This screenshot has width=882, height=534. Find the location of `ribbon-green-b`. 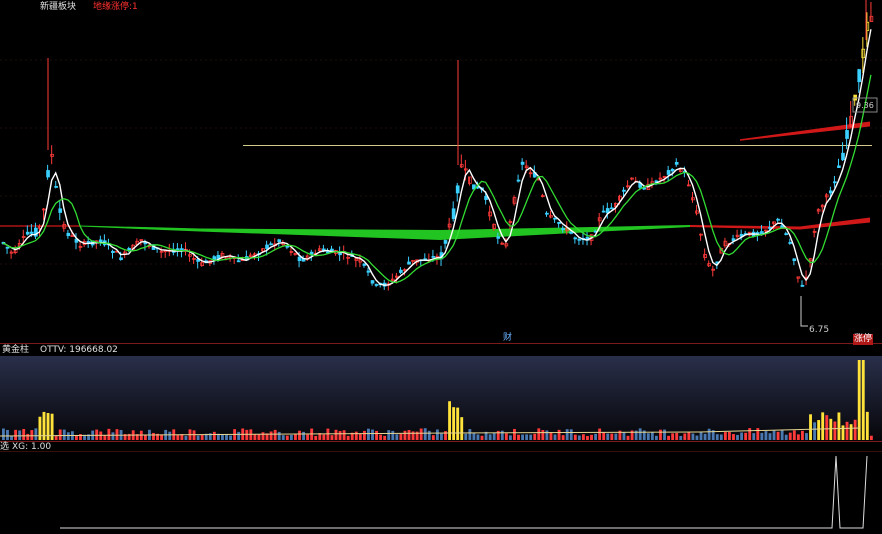

ribbon-green-b is located at coordinates (320, 234).